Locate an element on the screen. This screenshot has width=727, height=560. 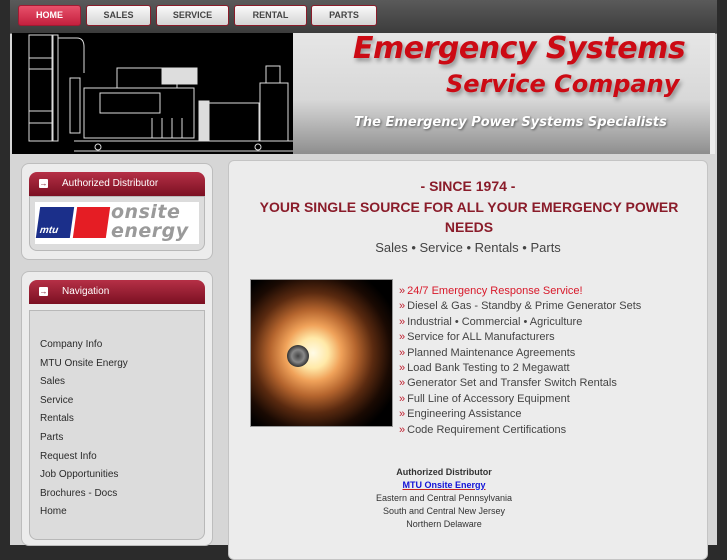
sidebar-item-company-info: Company Info is located at coordinates (84, 345).